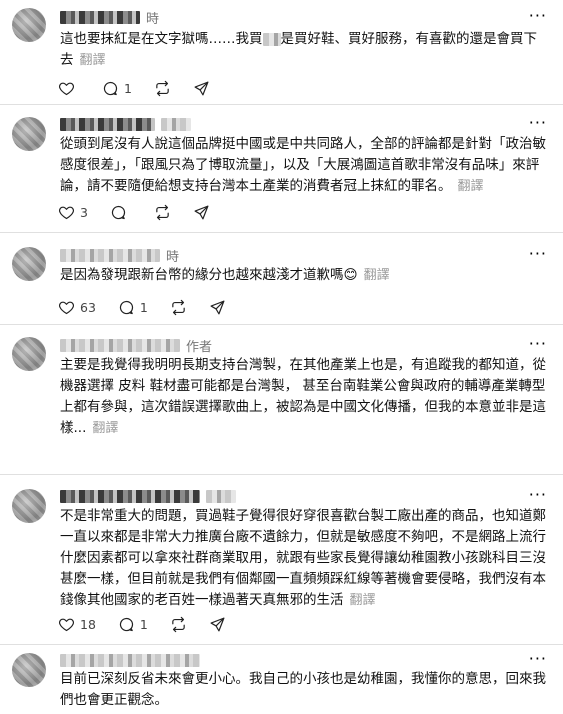 The height and width of the screenshot is (714, 563). I want to click on action-bar: 3, so click(134, 212).